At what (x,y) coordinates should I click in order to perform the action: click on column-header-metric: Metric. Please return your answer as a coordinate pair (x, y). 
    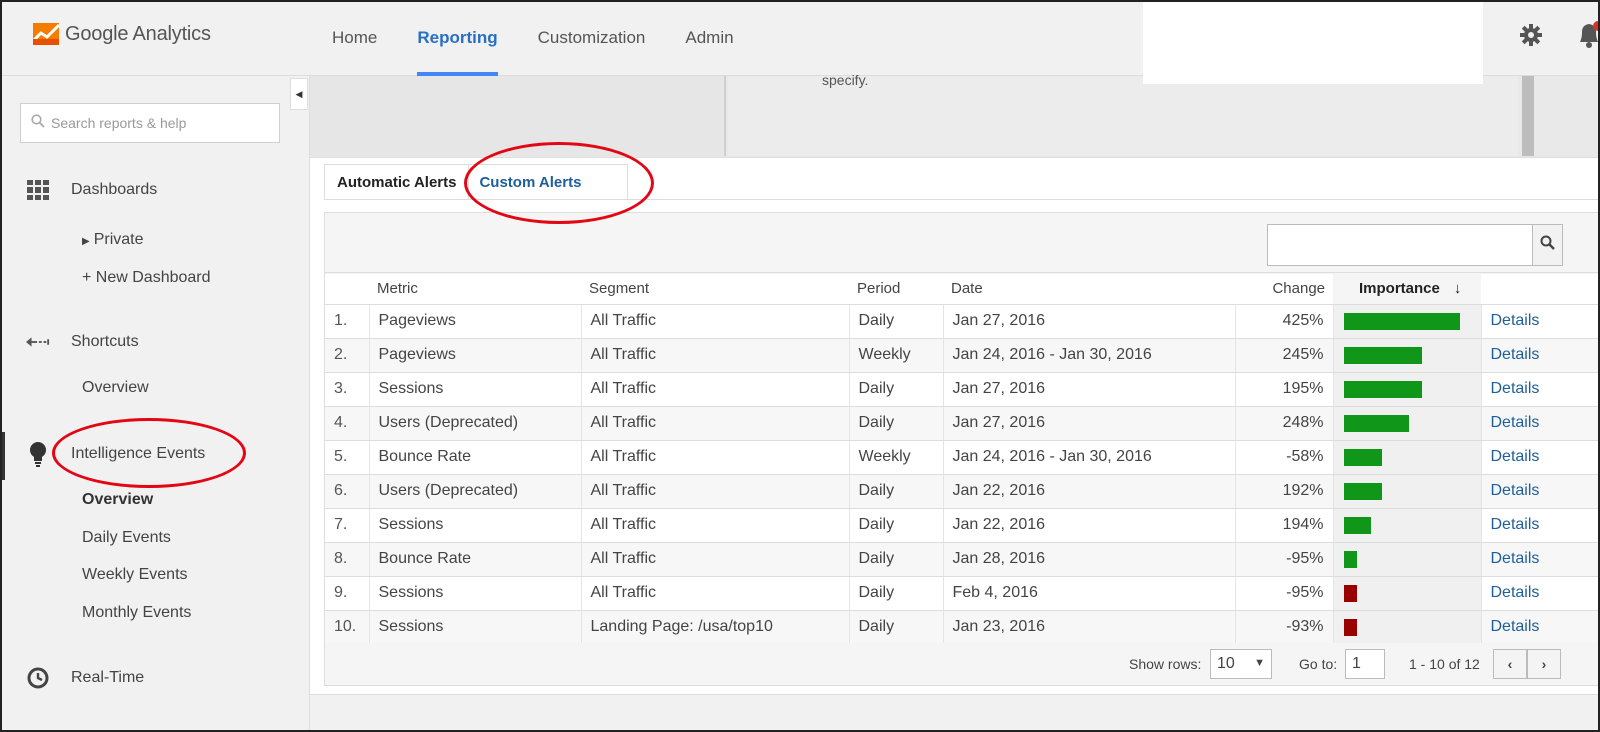
    Looking at the image, I should click on (475, 289).